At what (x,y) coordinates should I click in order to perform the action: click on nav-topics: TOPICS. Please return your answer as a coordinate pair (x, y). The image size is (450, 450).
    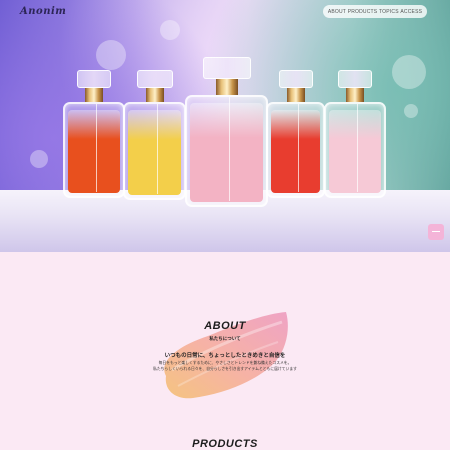
    Looking at the image, I should click on (389, 12).